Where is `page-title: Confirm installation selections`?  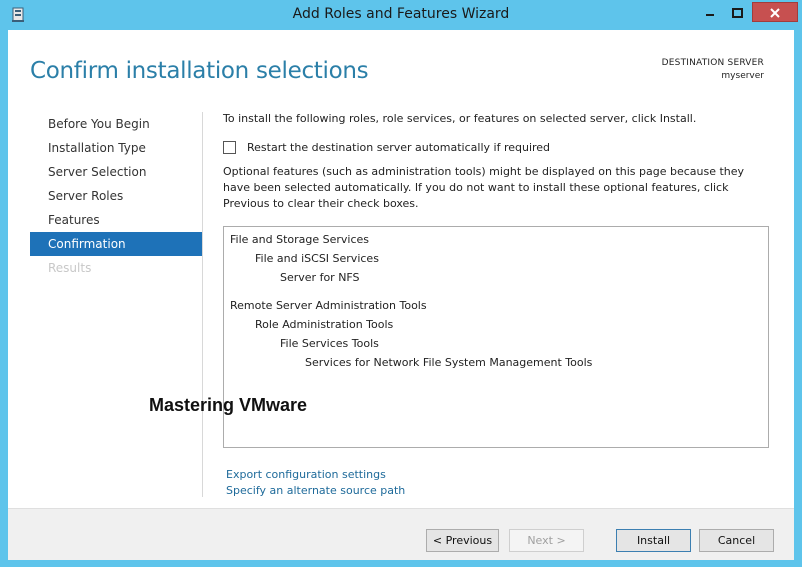 page-title: Confirm installation selections is located at coordinates (199, 71).